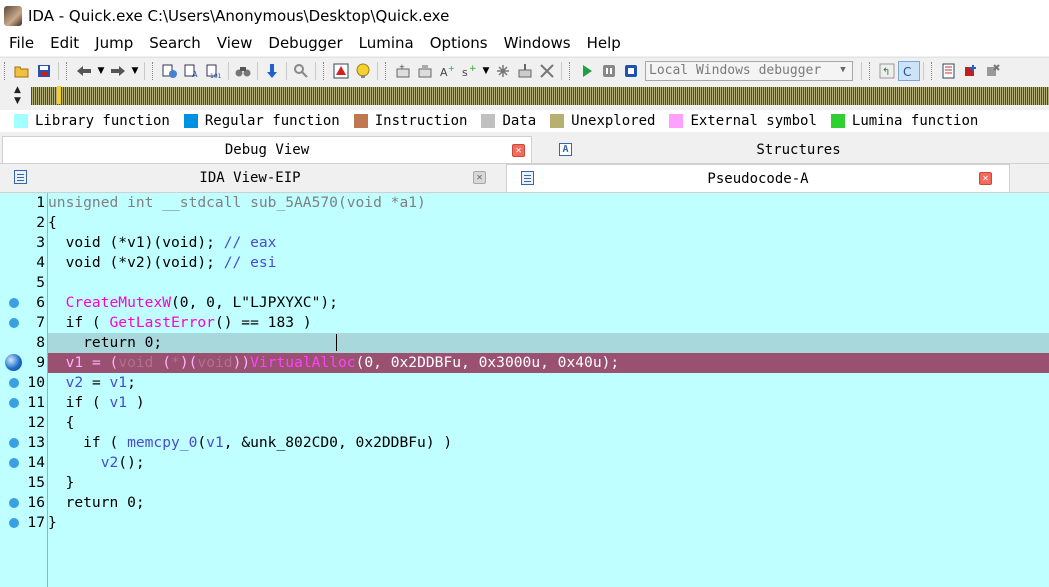 The width and height of the screenshot is (1049, 587). What do you see at coordinates (385, 43) in the screenshot?
I see `menu-lumina: Lumina` at bounding box center [385, 43].